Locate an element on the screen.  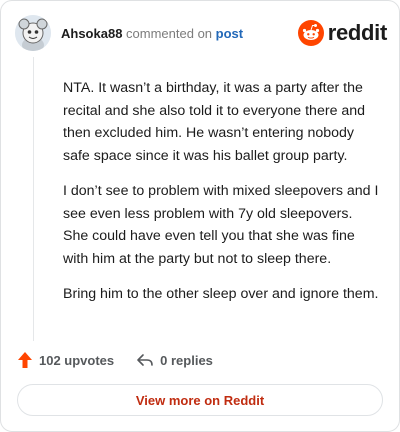
replies-count: 0 replies is located at coordinates (186, 360).